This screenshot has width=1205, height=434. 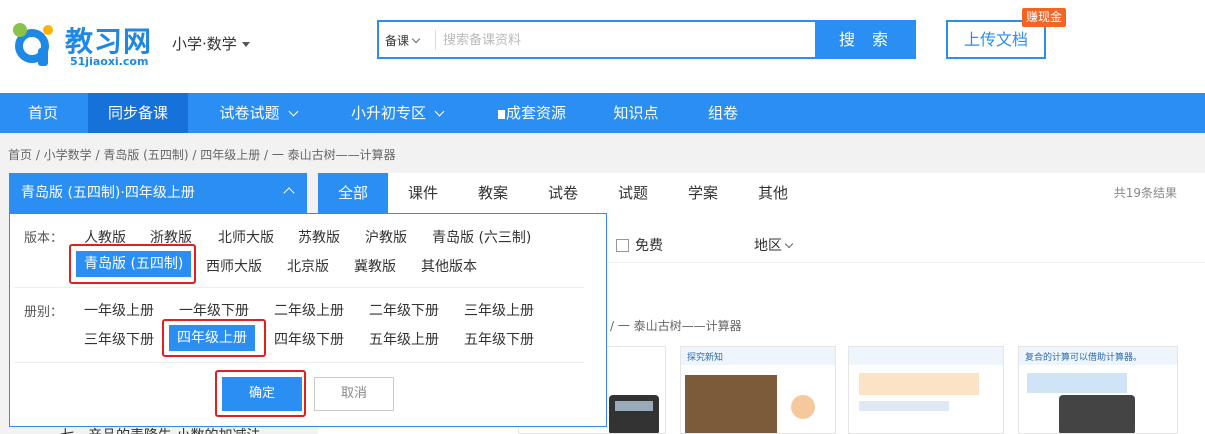 I want to click on tab-courseware: 课件, so click(x=423, y=193).